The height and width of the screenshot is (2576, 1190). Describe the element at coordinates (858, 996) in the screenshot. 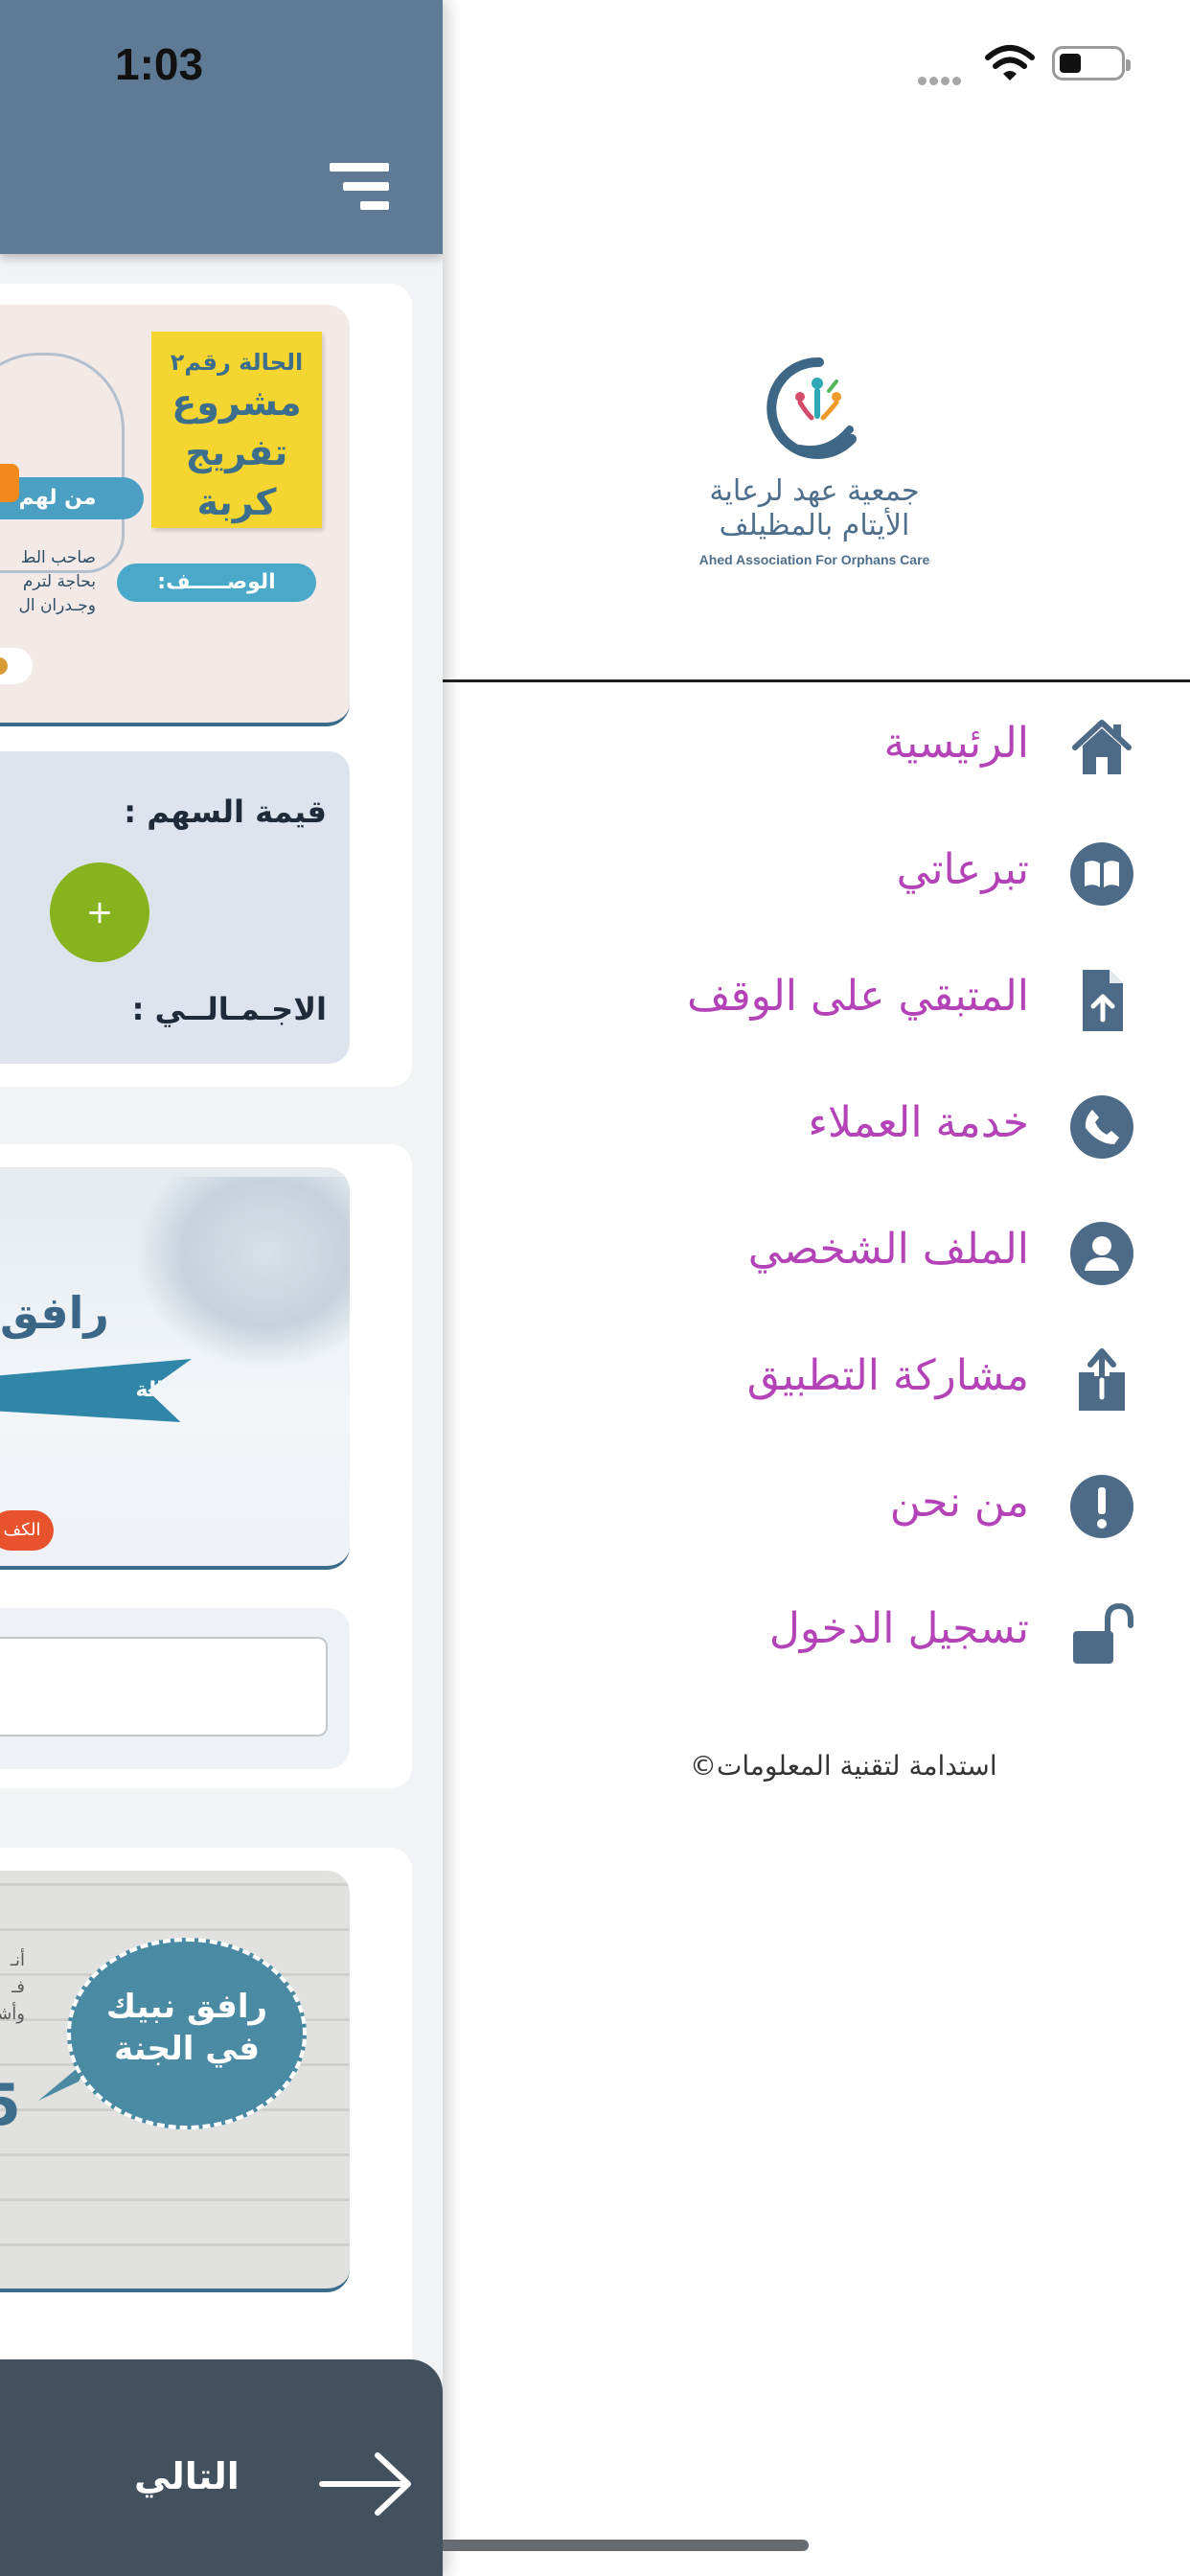

I see `menu-item-label: المتبقي على الوقف` at that location.